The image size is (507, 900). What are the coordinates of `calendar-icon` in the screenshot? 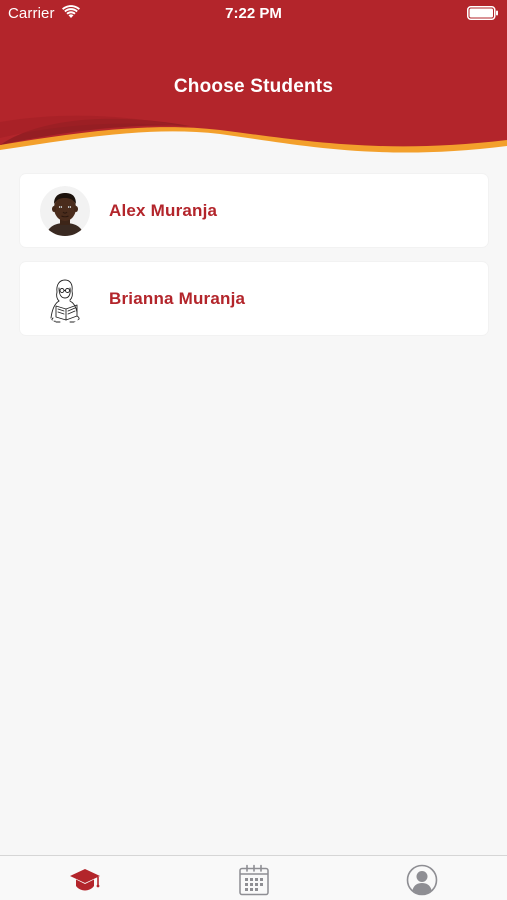 It's located at (254, 880).